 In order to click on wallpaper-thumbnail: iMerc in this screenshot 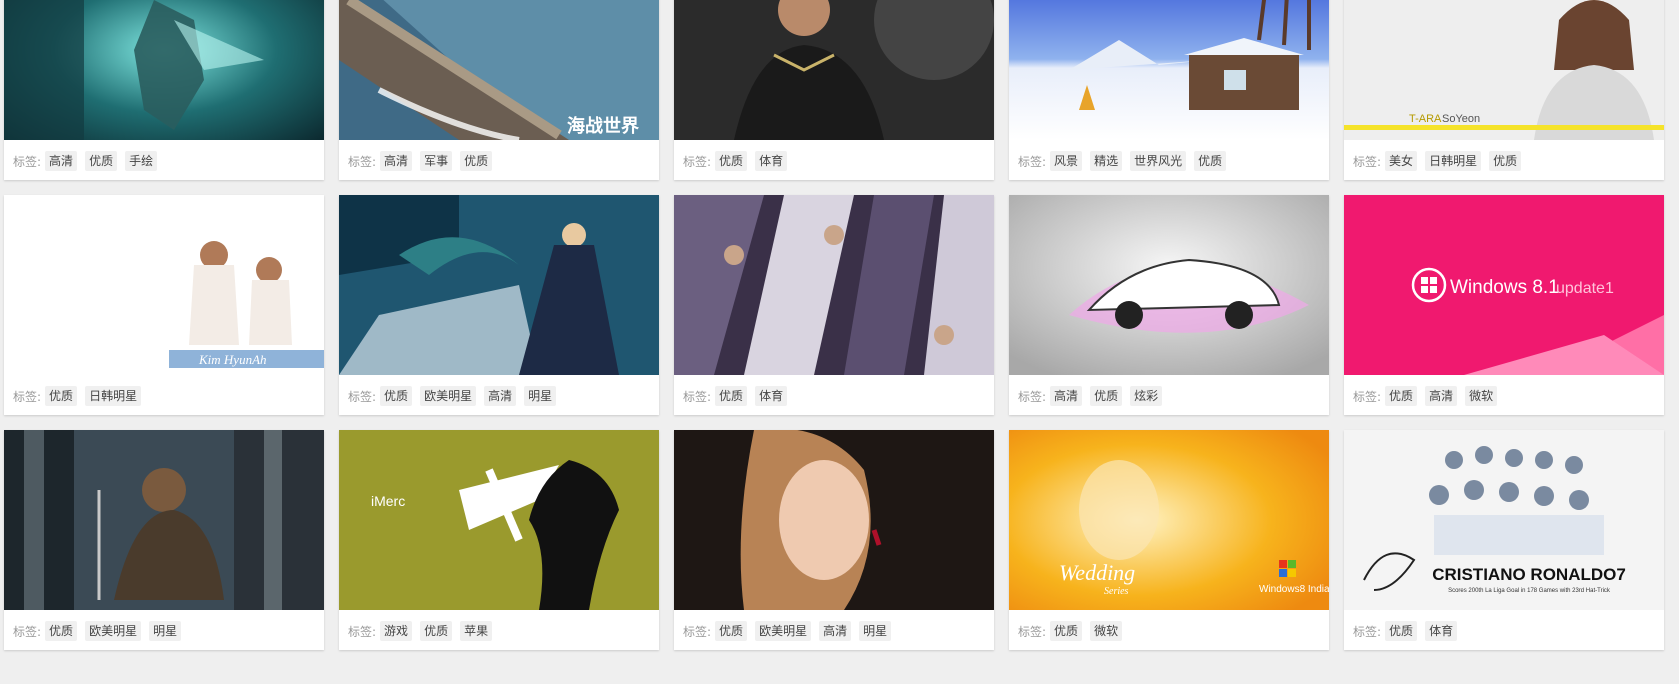, I will do `click(499, 520)`.